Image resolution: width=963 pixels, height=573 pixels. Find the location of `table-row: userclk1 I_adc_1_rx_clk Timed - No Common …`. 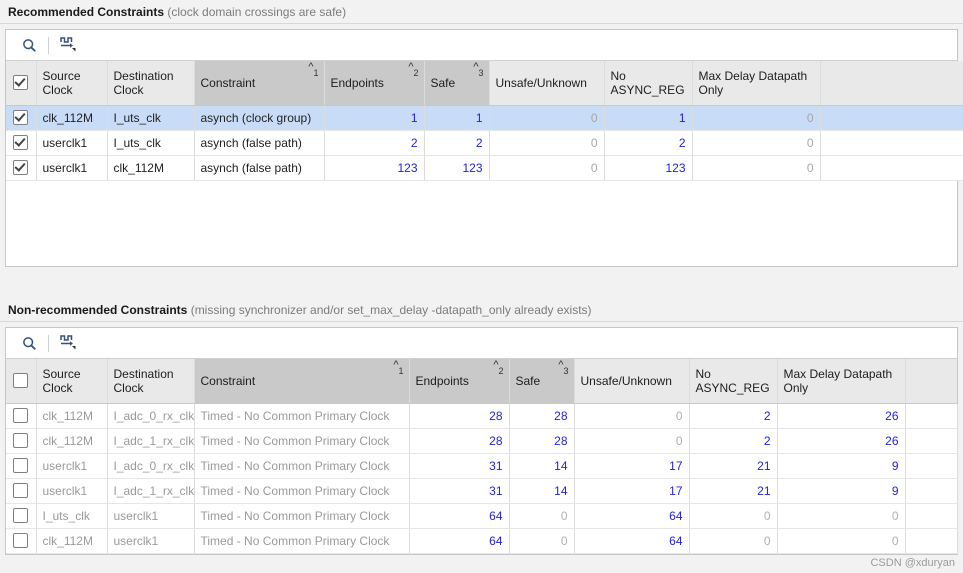

table-row: userclk1 I_adc_1_rx_clk Timed - No Common … is located at coordinates (482, 491).